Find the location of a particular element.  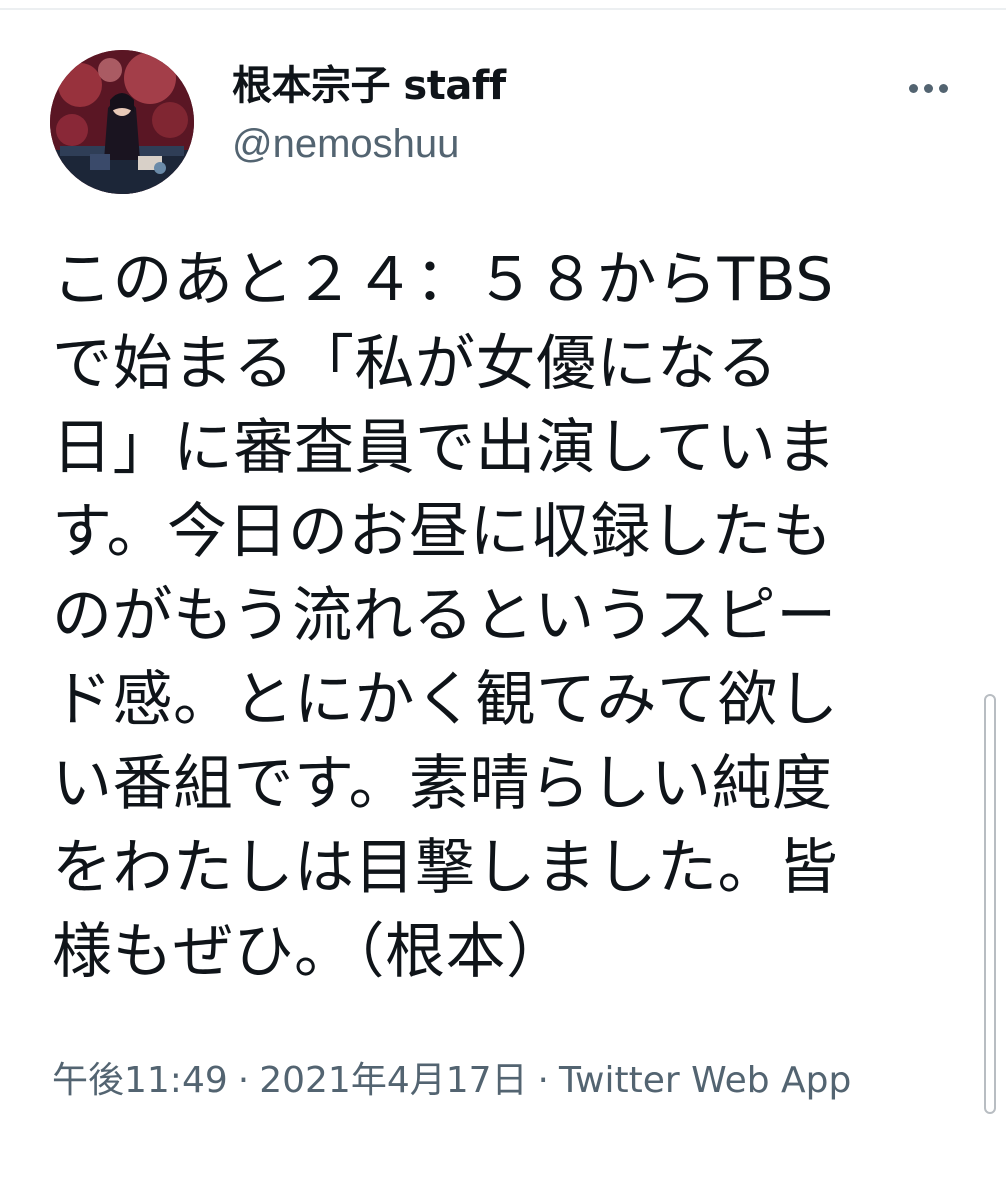

avatar is located at coordinates (122, 122).